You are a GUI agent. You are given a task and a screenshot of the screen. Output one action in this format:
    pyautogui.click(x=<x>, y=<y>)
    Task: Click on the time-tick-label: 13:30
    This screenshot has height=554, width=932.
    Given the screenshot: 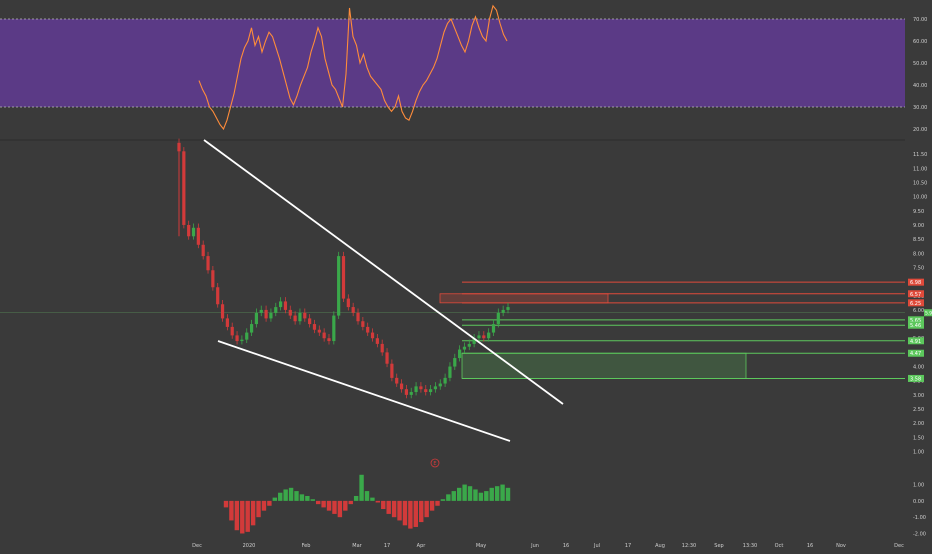 What is the action you would take?
    pyautogui.click(x=750, y=546)
    